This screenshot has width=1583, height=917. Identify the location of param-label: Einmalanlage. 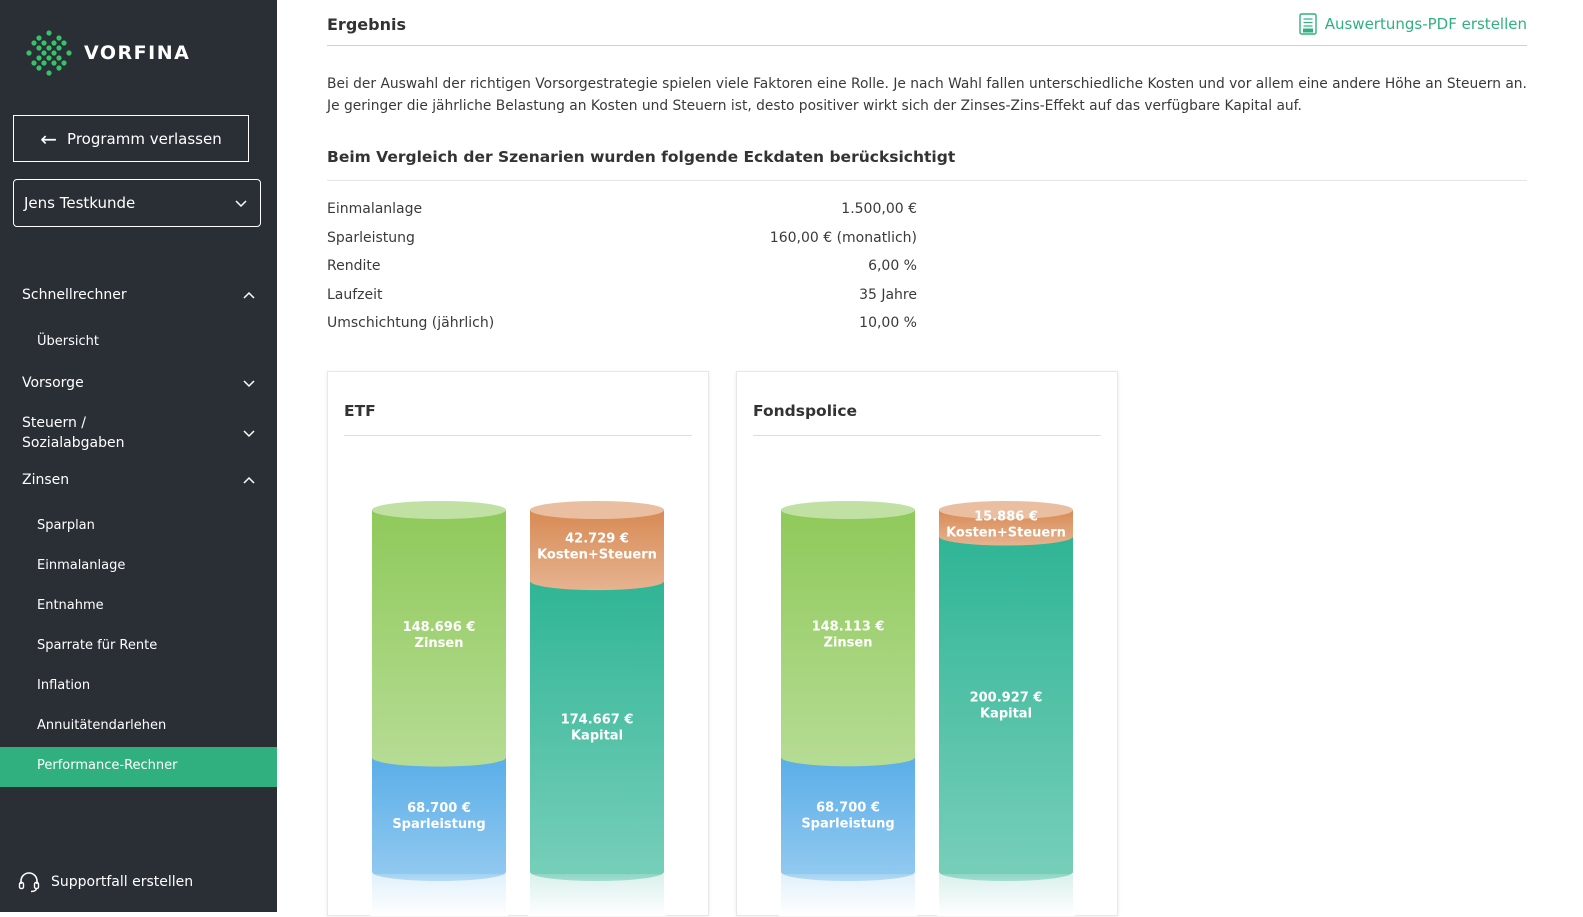
(375, 209).